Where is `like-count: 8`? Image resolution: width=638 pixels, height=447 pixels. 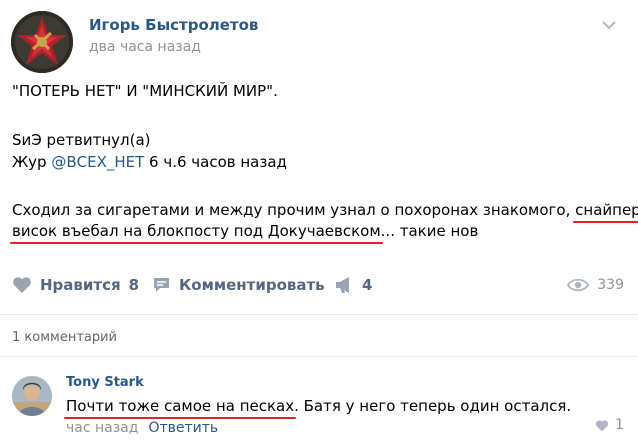
like-count: 8 is located at coordinates (134, 285).